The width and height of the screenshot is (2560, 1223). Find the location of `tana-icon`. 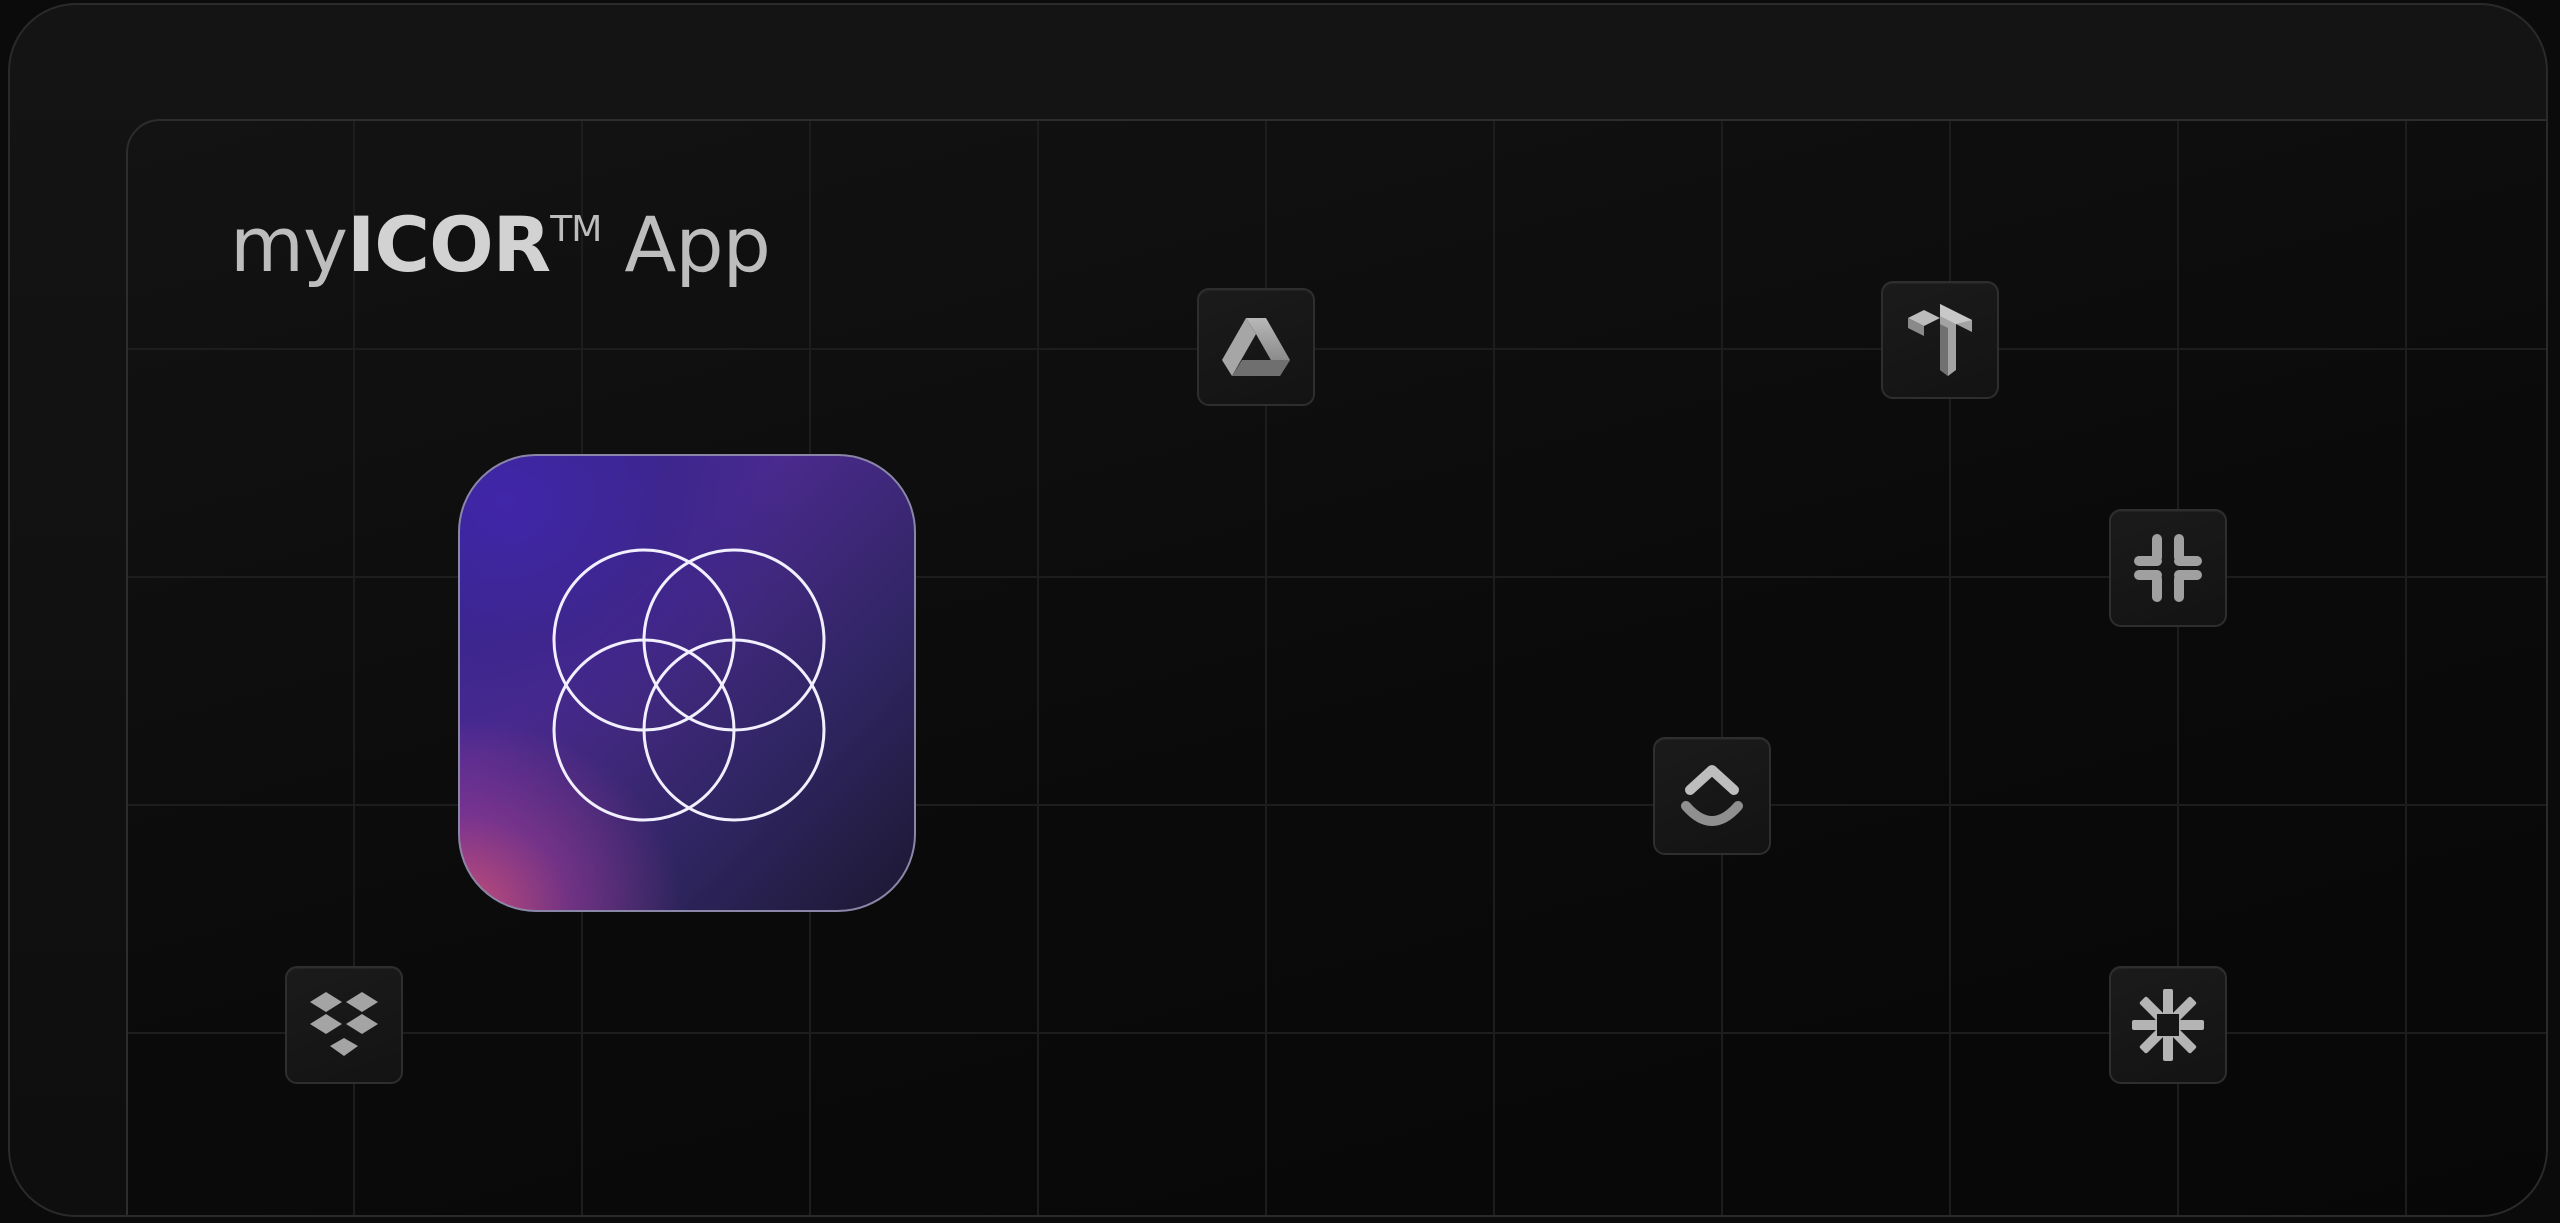

tana-icon is located at coordinates (1940, 340).